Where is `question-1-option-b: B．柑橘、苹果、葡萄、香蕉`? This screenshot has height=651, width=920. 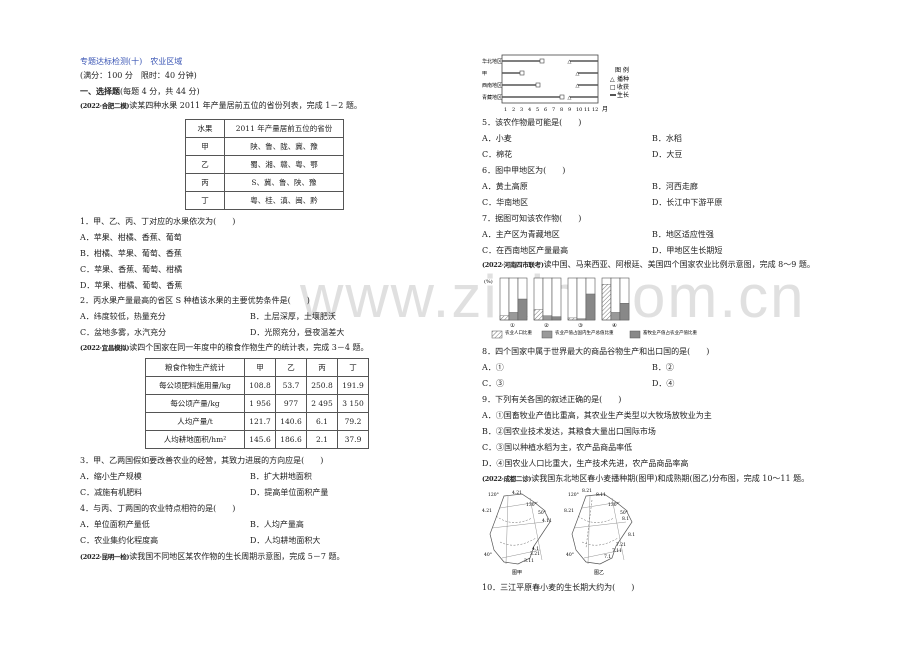 question-1-option-b: B．柑橘、苹果、葡萄、香蕉 is located at coordinates (131, 254).